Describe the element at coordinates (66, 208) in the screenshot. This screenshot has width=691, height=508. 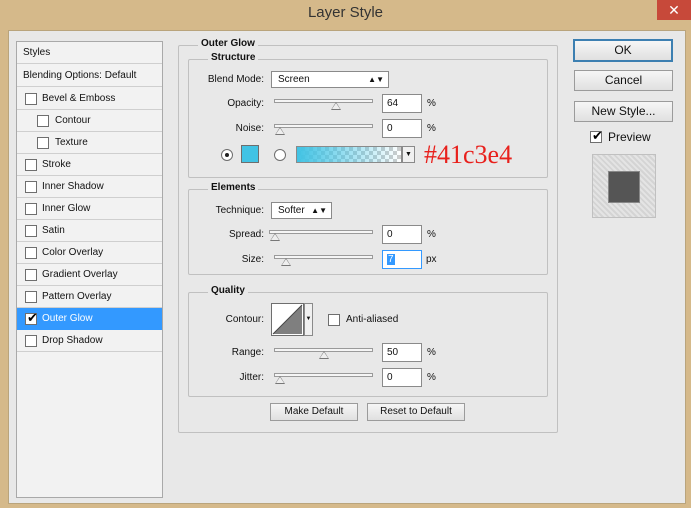
I see `inner-glow-label: Inner Glow` at that location.